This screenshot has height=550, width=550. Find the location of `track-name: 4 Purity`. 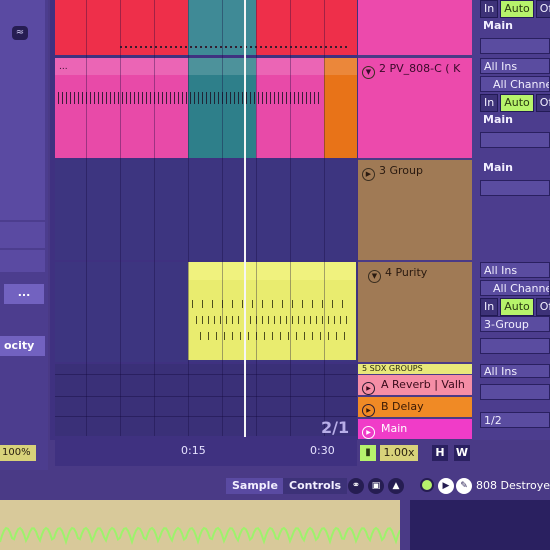

track-name: 4 Purity is located at coordinates (406, 272).